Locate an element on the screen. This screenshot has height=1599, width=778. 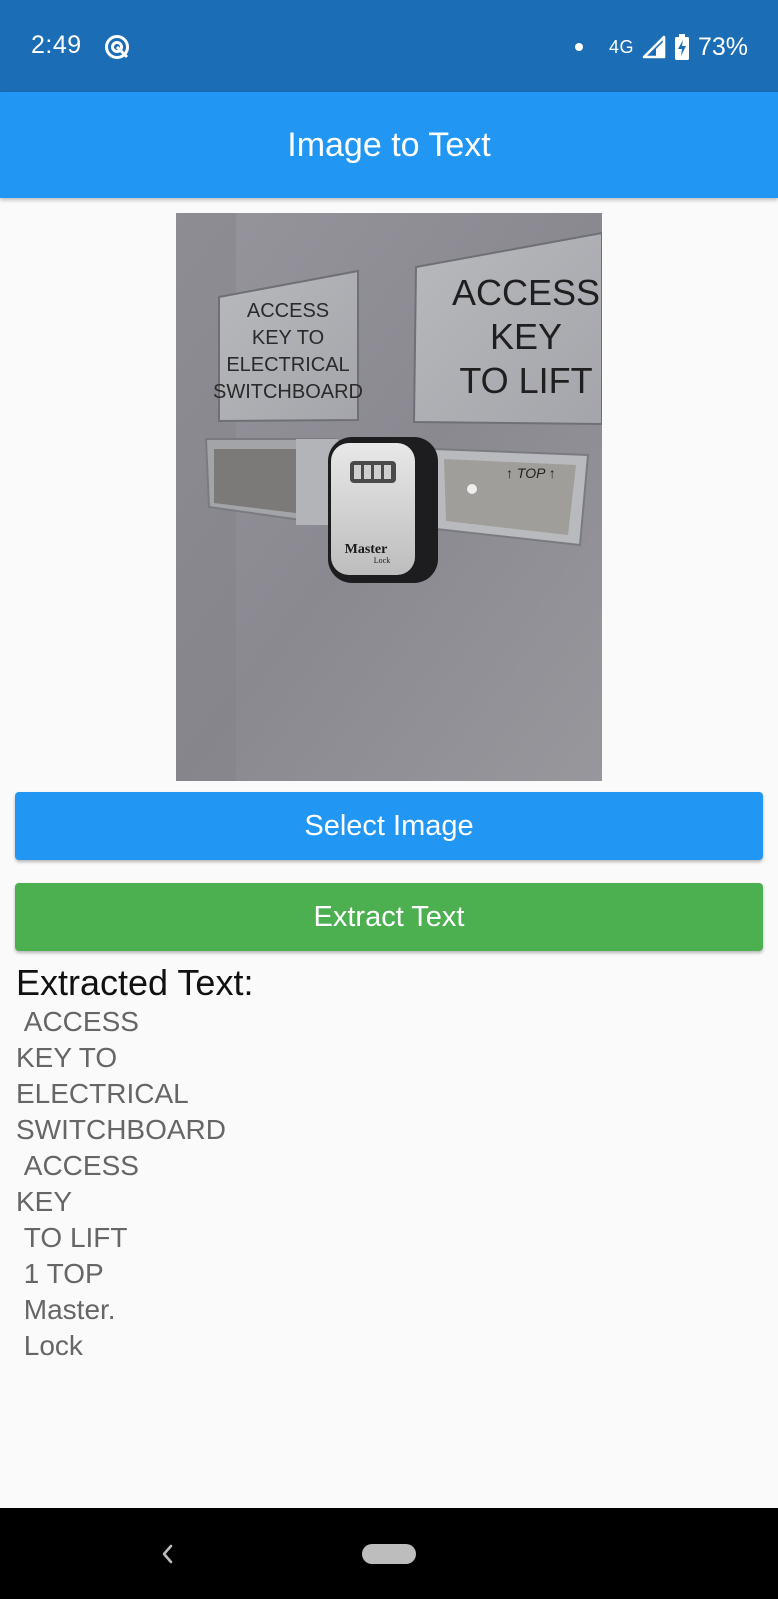
page-title: Image to Text is located at coordinates (389, 144).